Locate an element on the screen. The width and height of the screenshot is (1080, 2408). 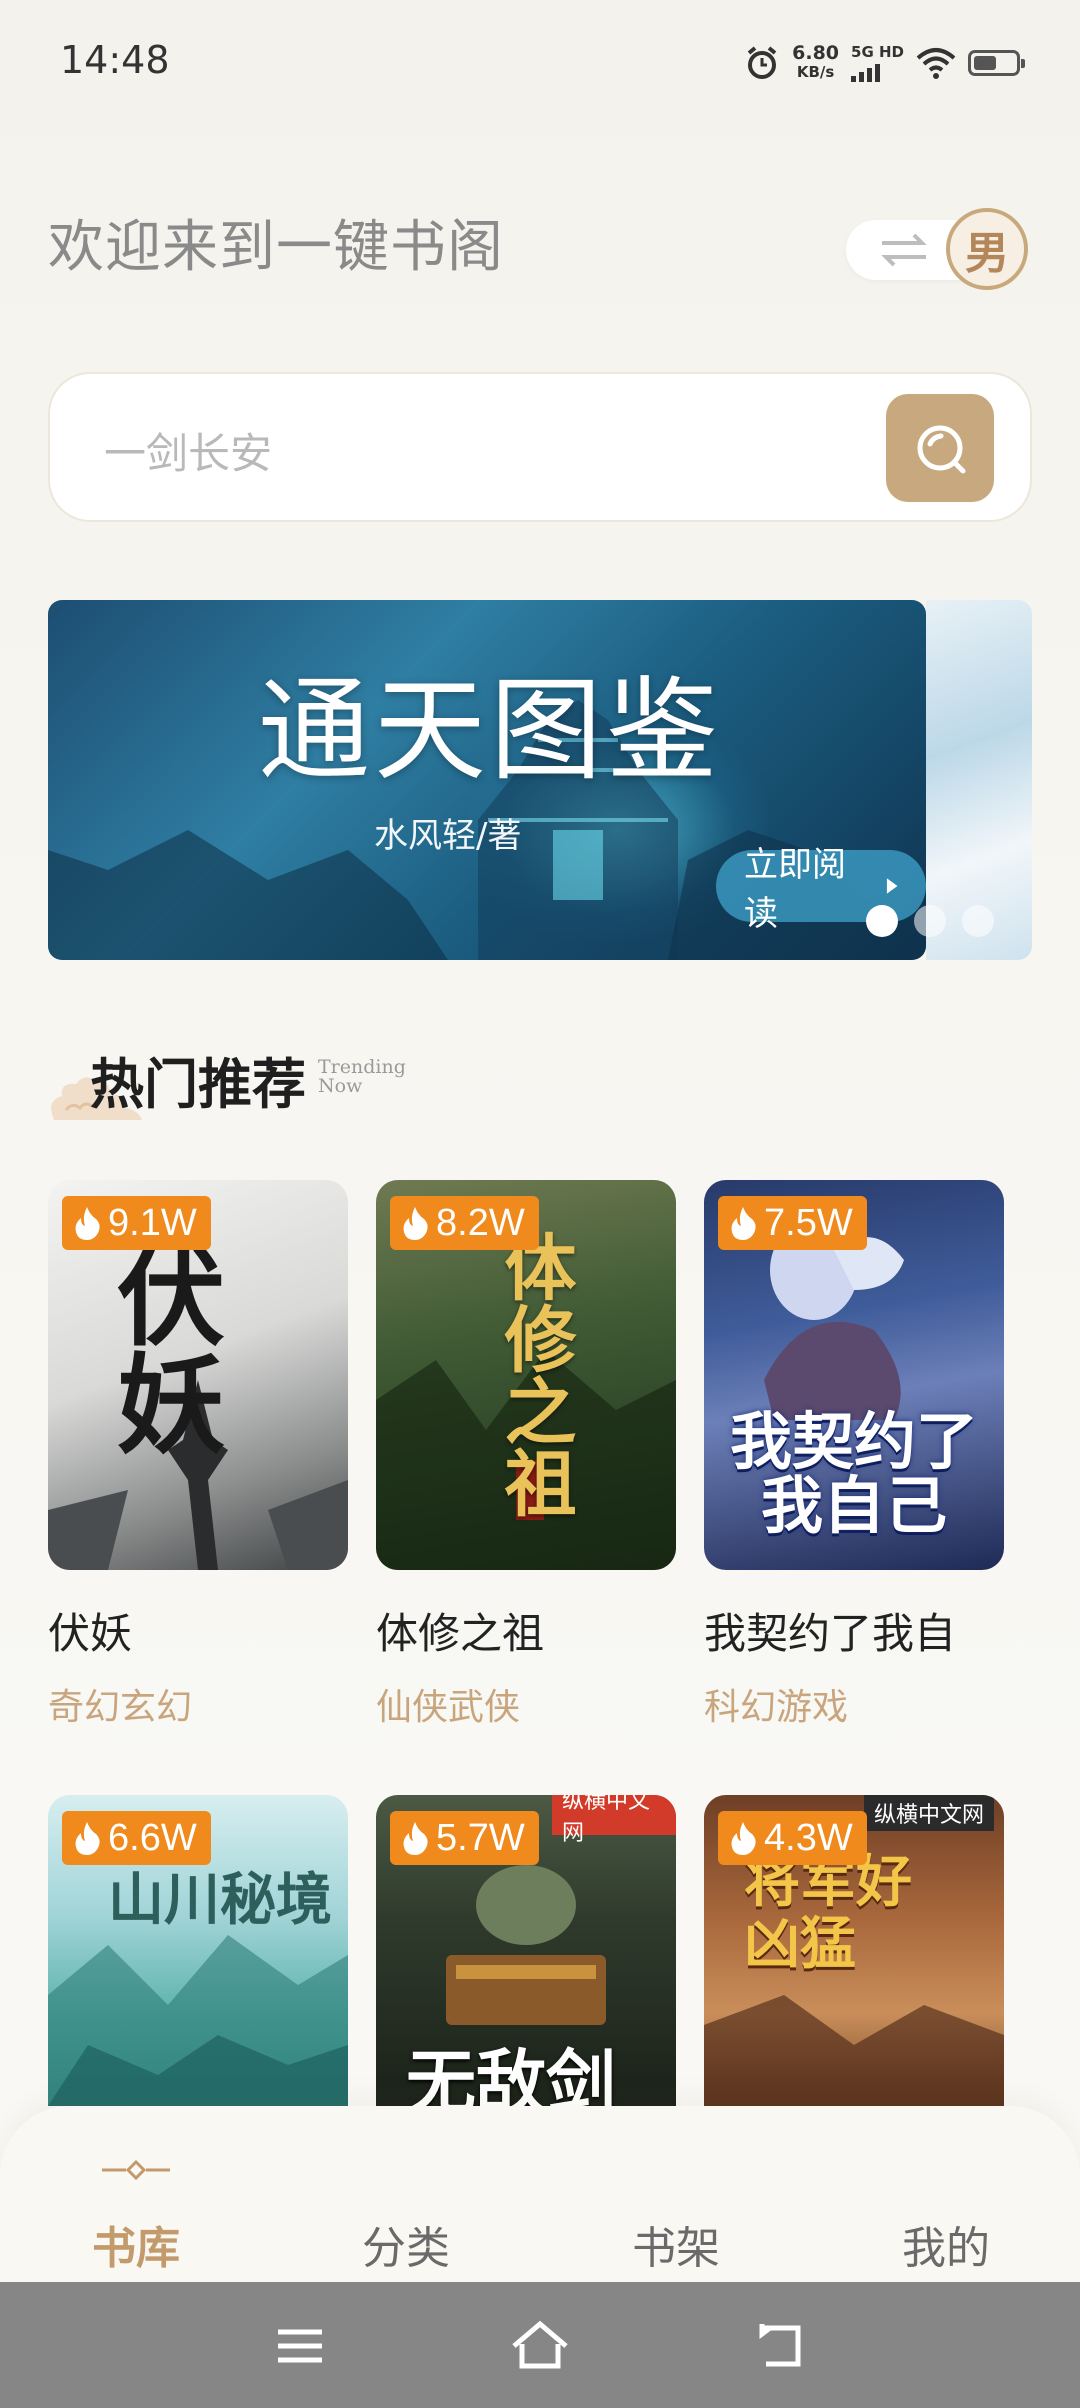
welcome-title: 欢迎来到一键书阁 is located at coordinates (276, 247).